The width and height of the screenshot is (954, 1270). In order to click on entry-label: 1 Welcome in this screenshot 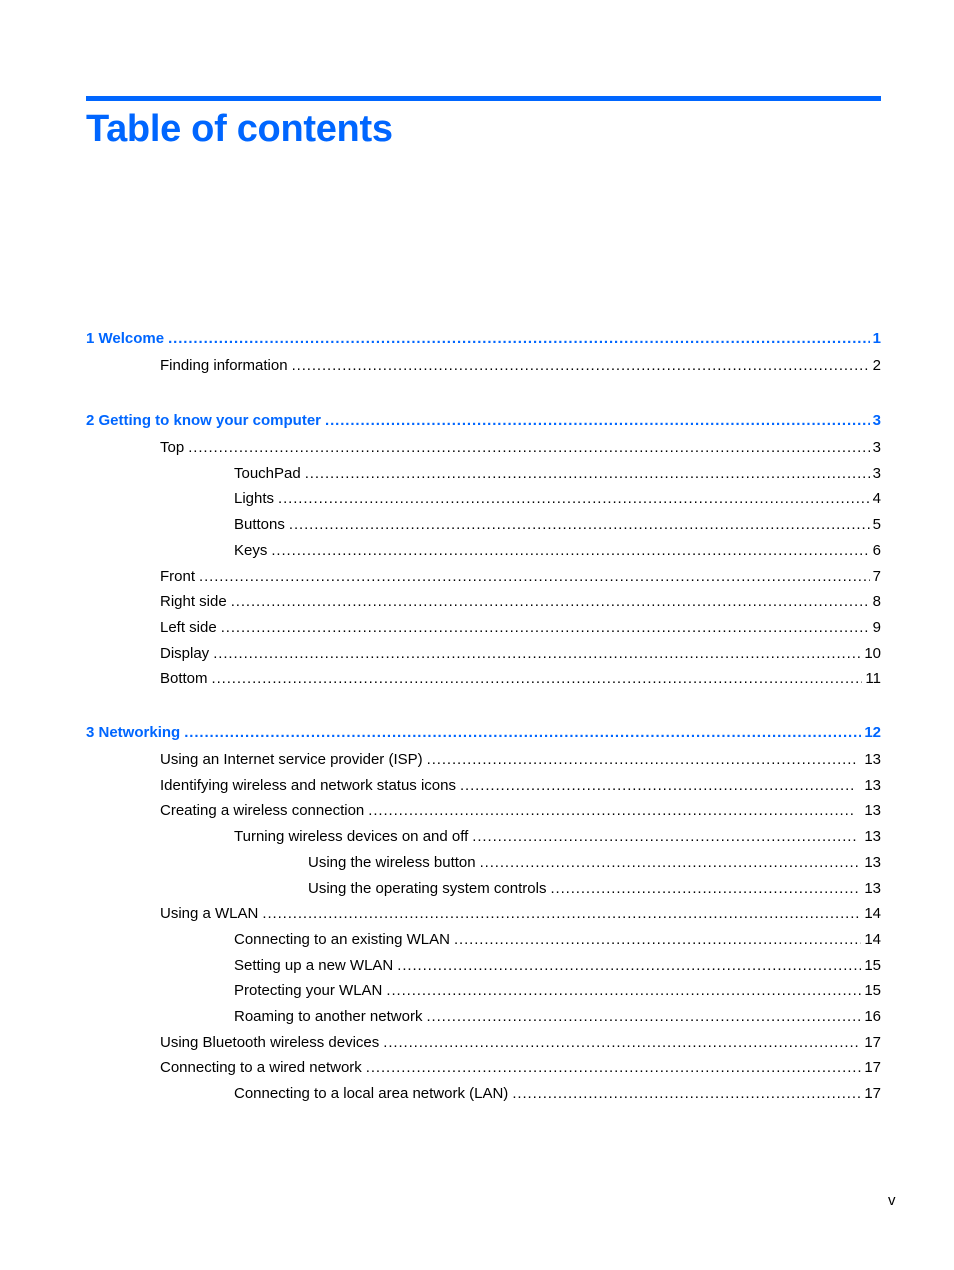, I will do `click(127, 339)`.